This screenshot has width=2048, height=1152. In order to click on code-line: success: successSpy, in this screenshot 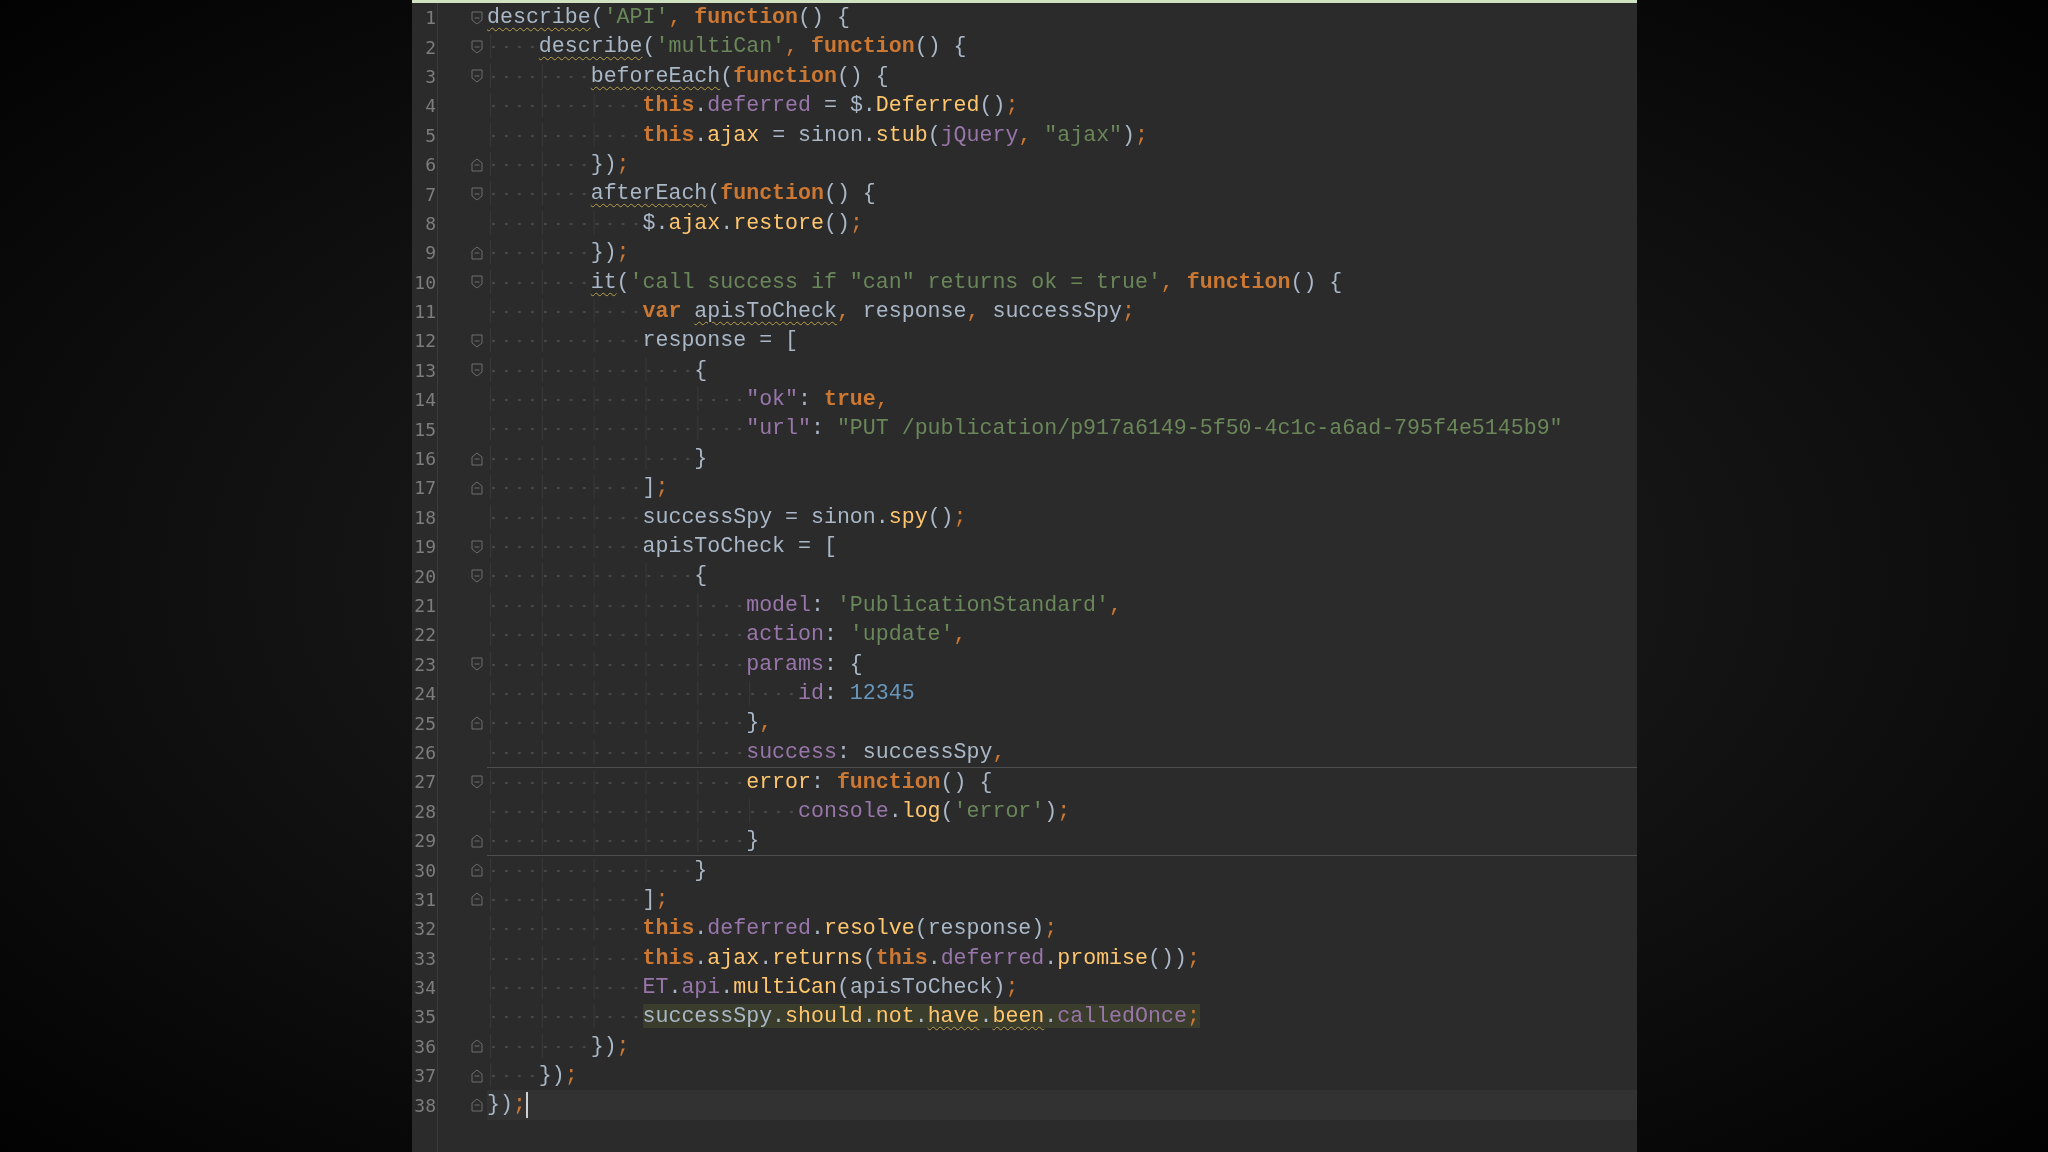, I will do `click(746, 752)`.